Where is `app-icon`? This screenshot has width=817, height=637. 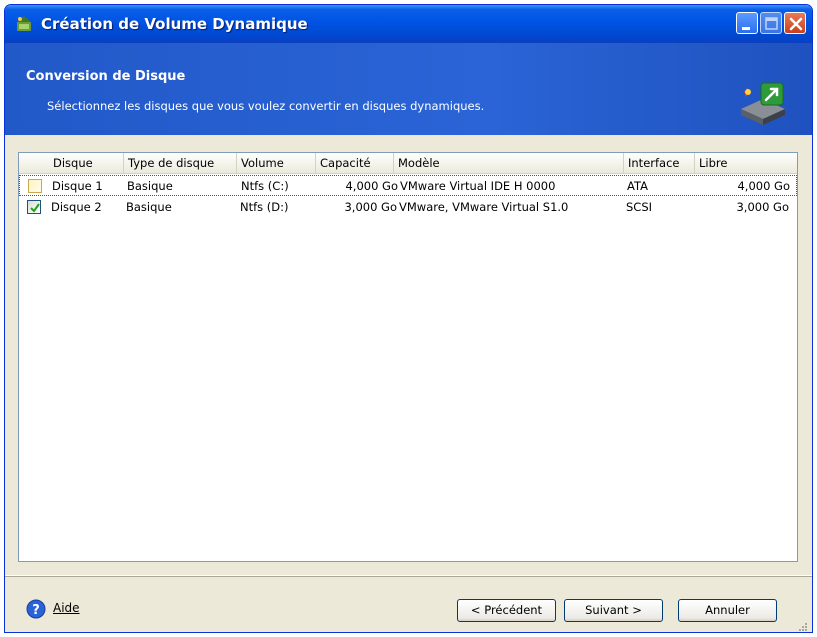
app-icon is located at coordinates (24, 23).